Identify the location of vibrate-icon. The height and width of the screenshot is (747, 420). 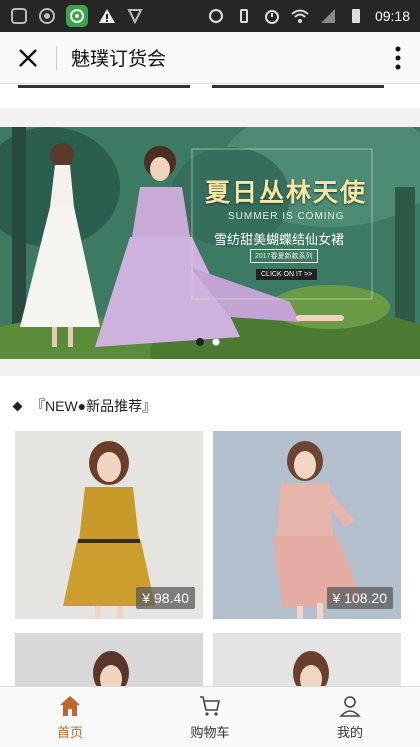
(243, 16).